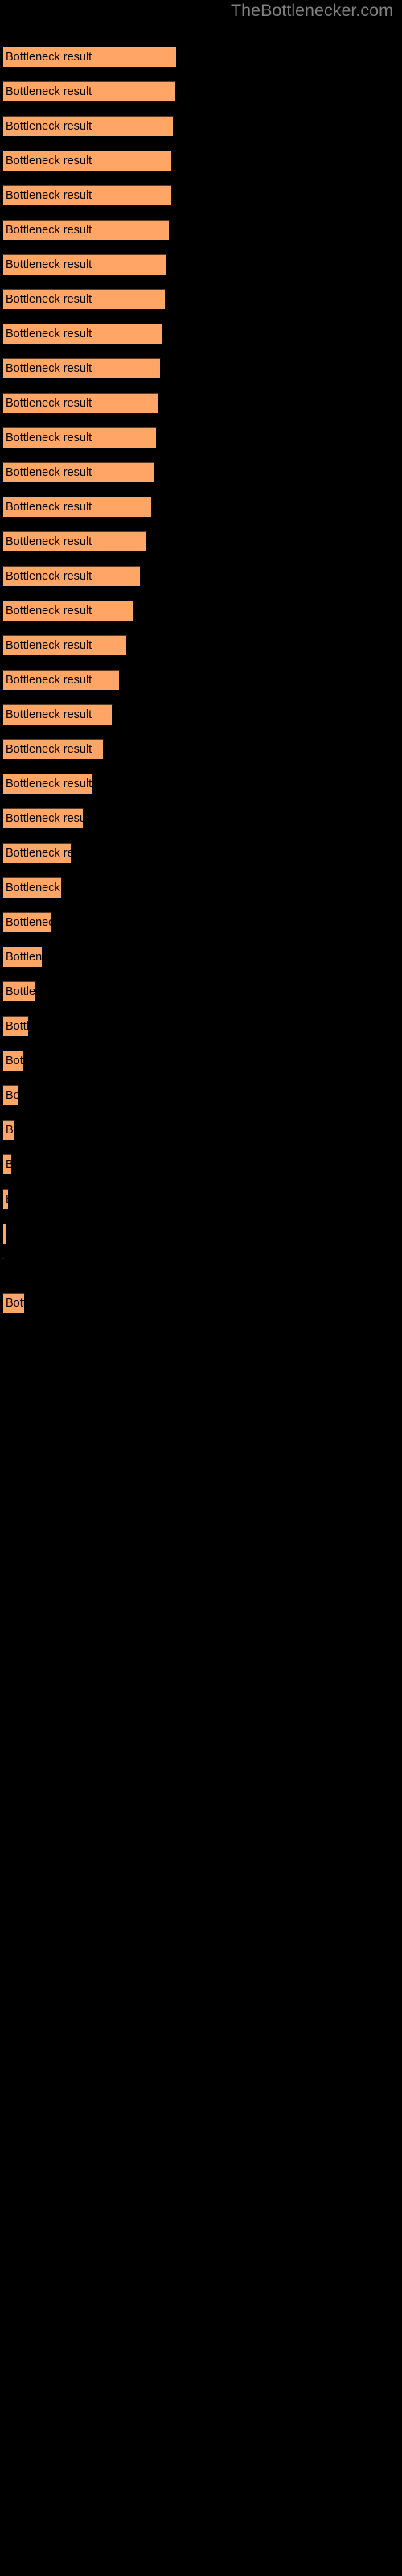 Image resolution: width=402 pixels, height=2576 pixels. I want to click on site-title: TheBottlenecker.com, so click(312, 10).